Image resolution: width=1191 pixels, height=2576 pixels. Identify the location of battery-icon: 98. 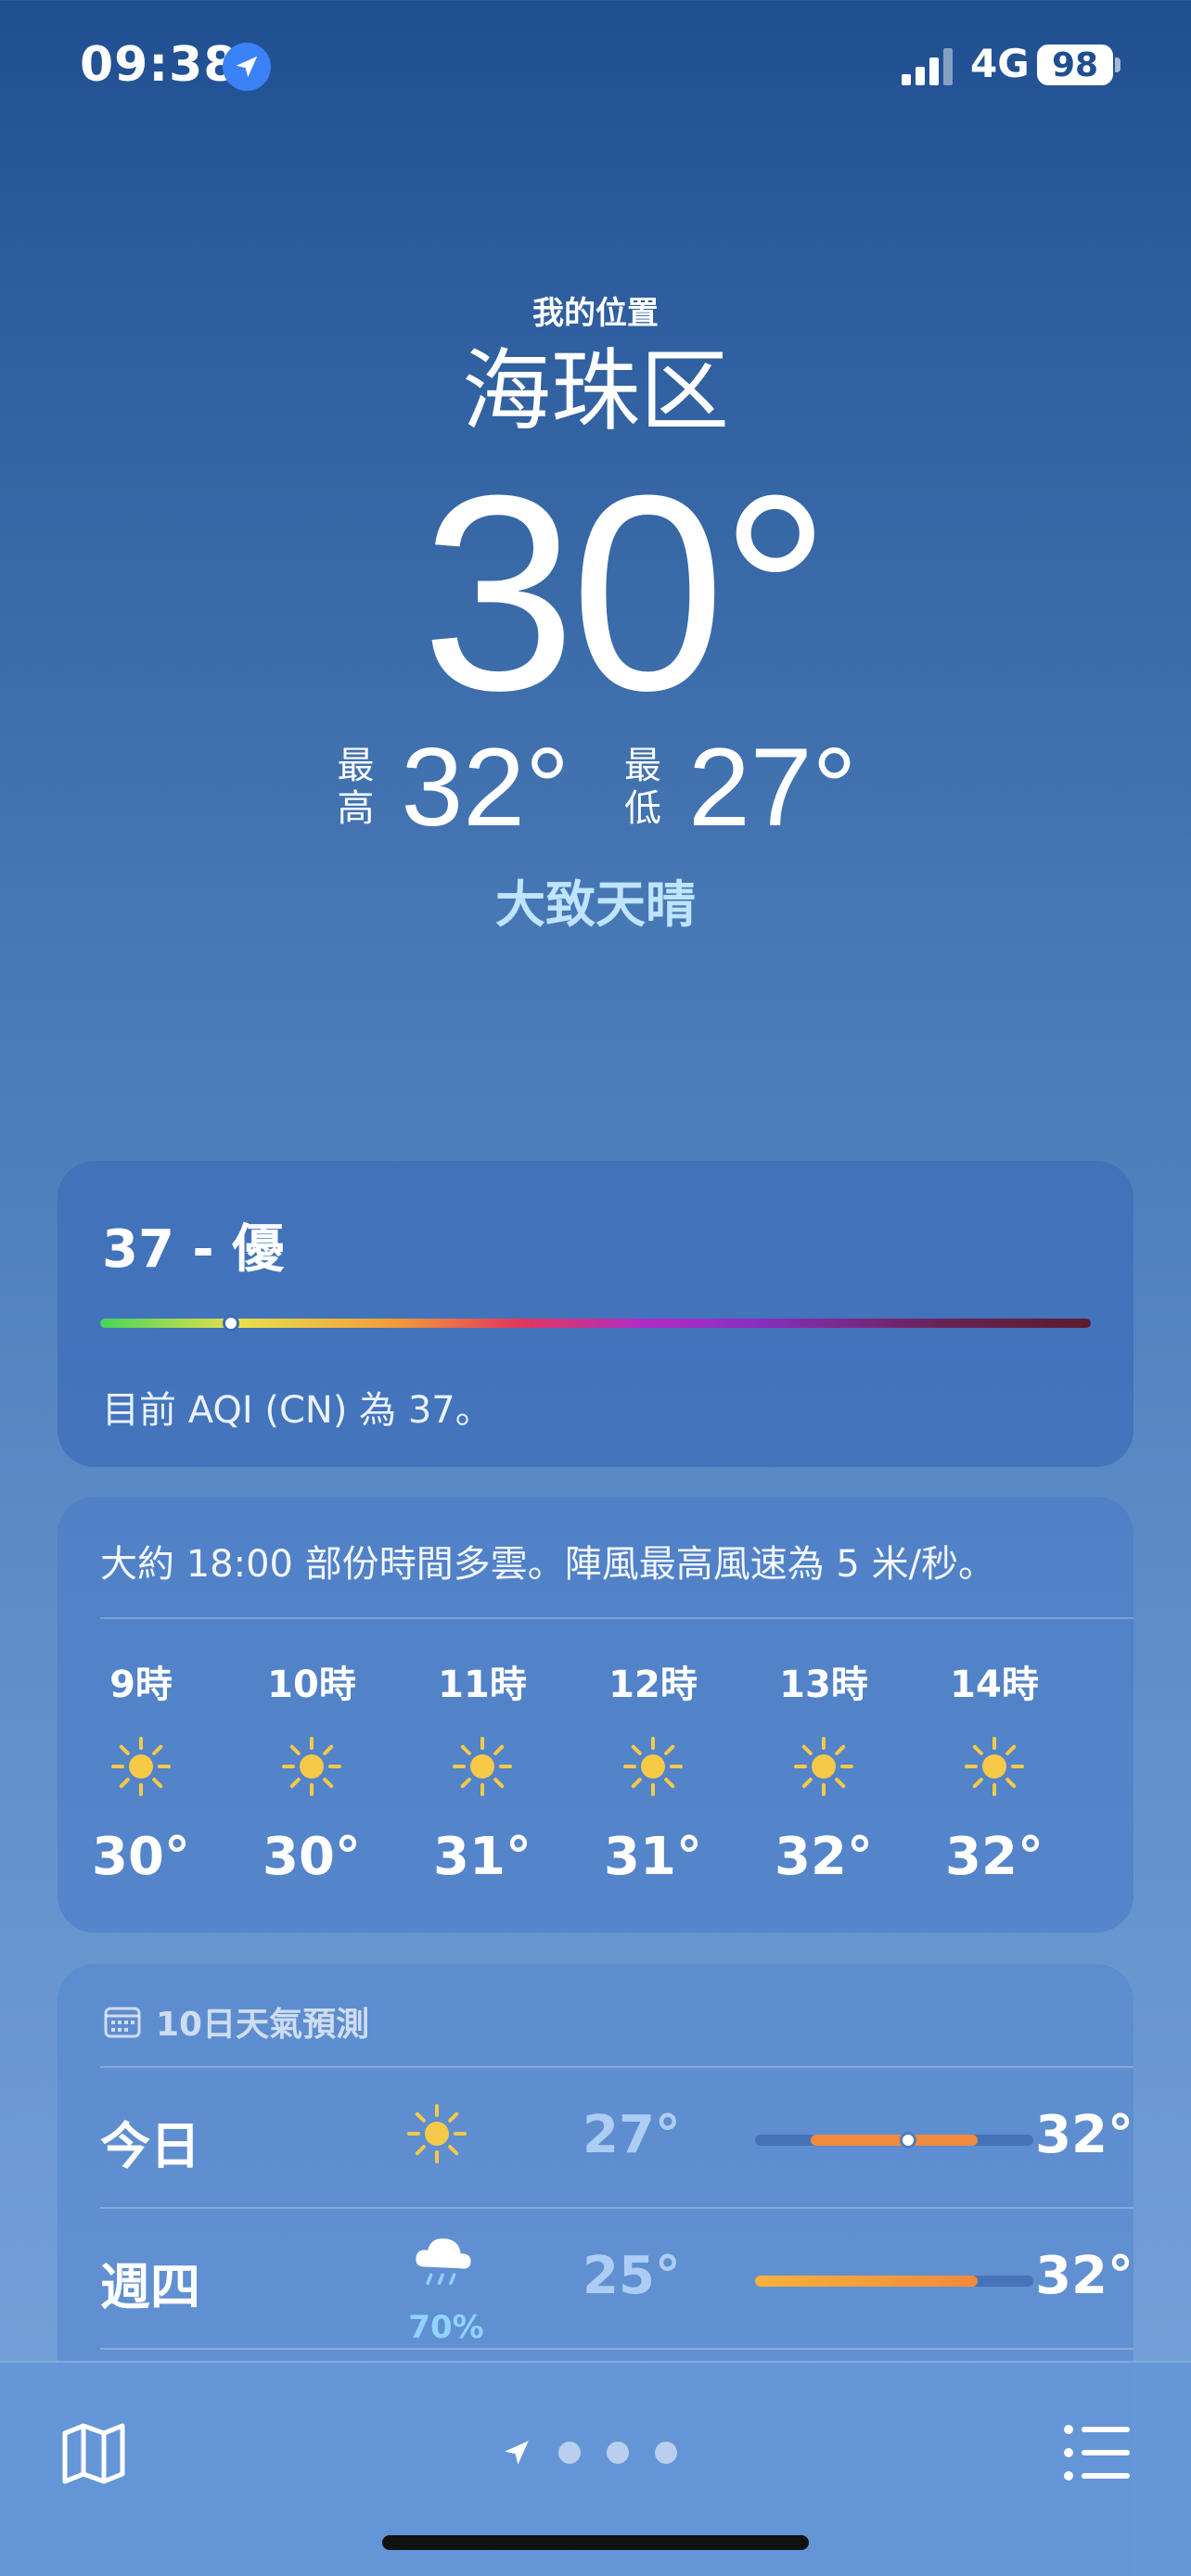
(1075, 65).